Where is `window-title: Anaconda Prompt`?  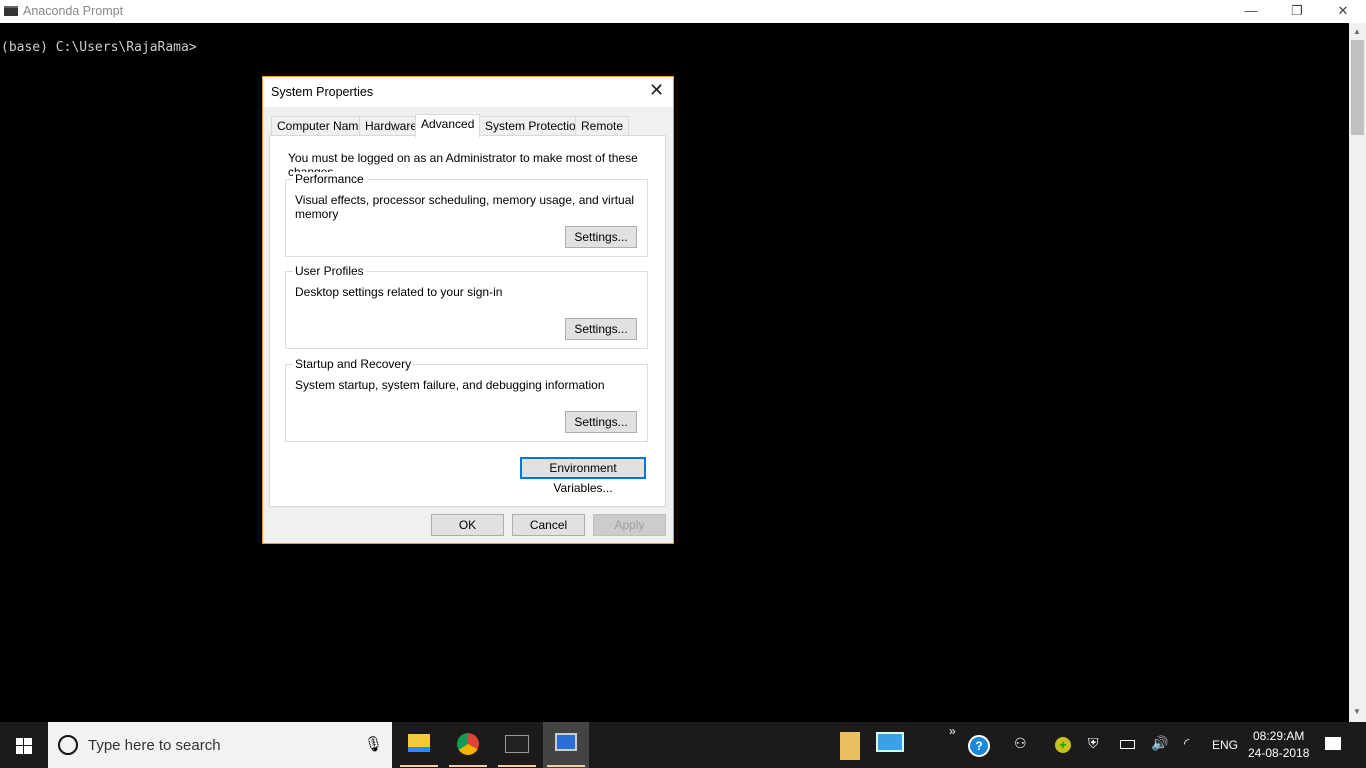 window-title: Anaconda Prompt is located at coordinates (73, 11).